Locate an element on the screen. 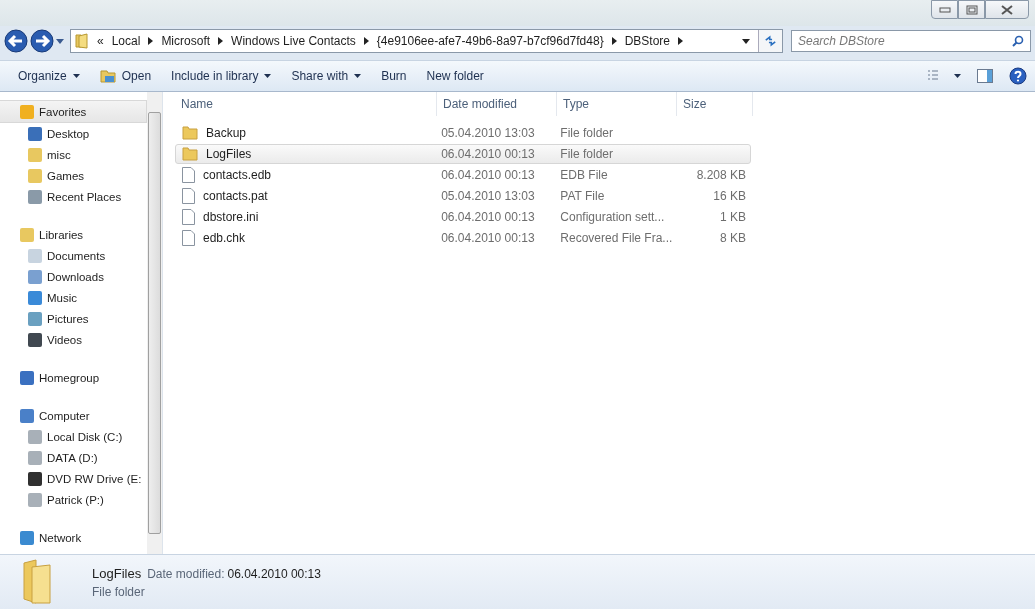  sidebar-item: Favorites is located at coordinates (73, 111).